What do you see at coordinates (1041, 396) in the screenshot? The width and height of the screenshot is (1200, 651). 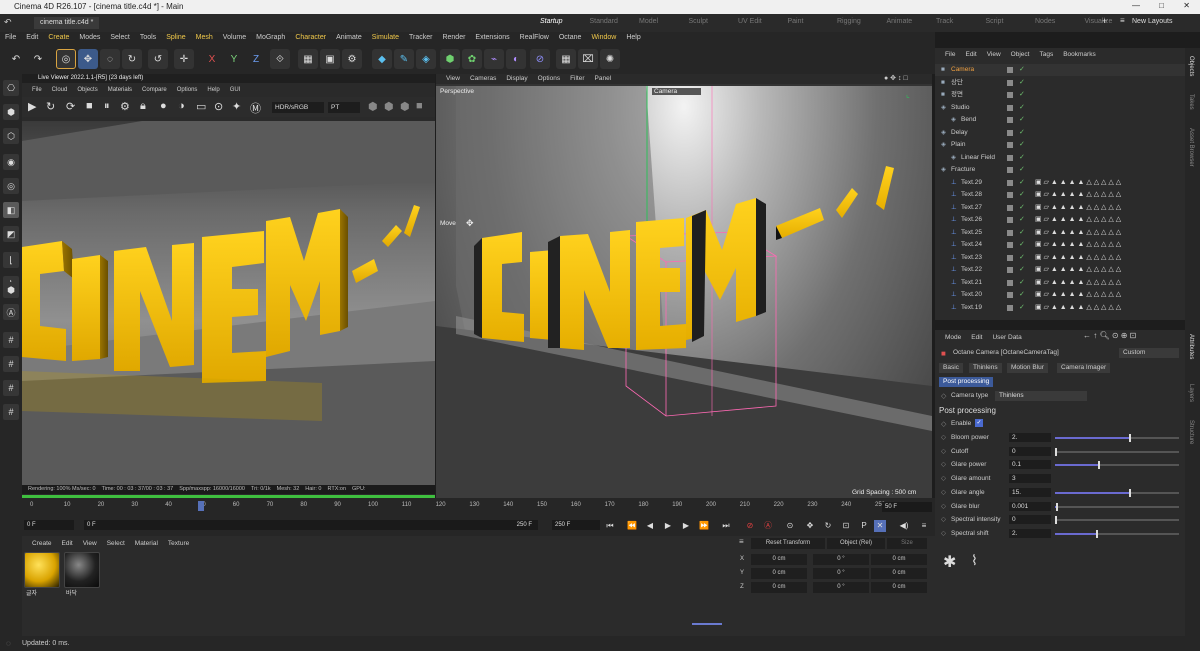 I see `camera-type-select: Thinlens` at bounding box center [1041, 396].